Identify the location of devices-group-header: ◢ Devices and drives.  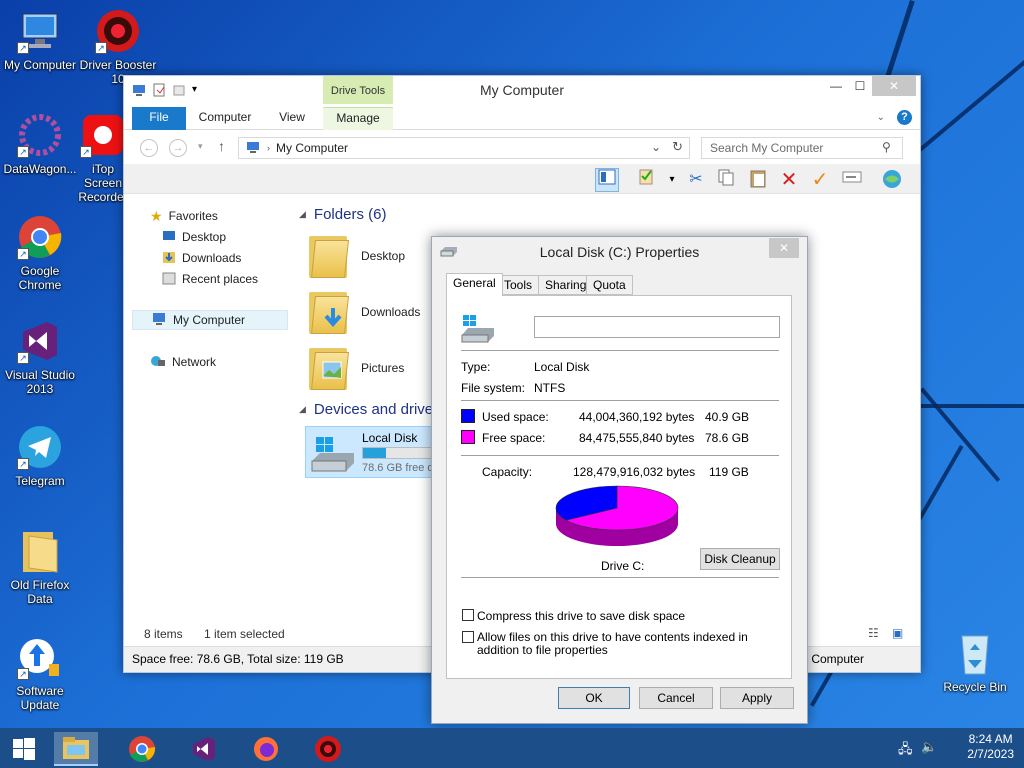
(370, 409).